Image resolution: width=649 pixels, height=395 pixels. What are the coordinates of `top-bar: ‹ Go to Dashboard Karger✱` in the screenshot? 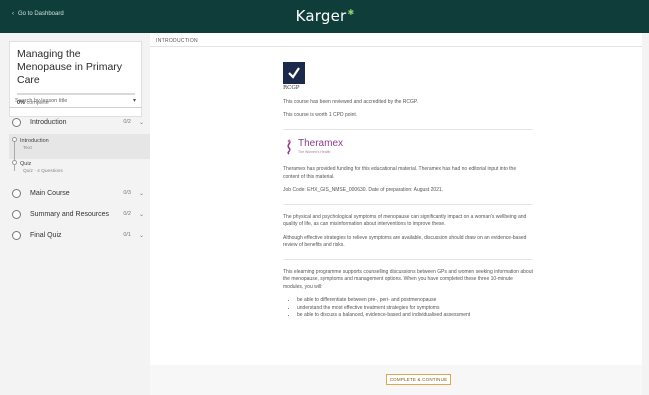 It's located at (324, 16).